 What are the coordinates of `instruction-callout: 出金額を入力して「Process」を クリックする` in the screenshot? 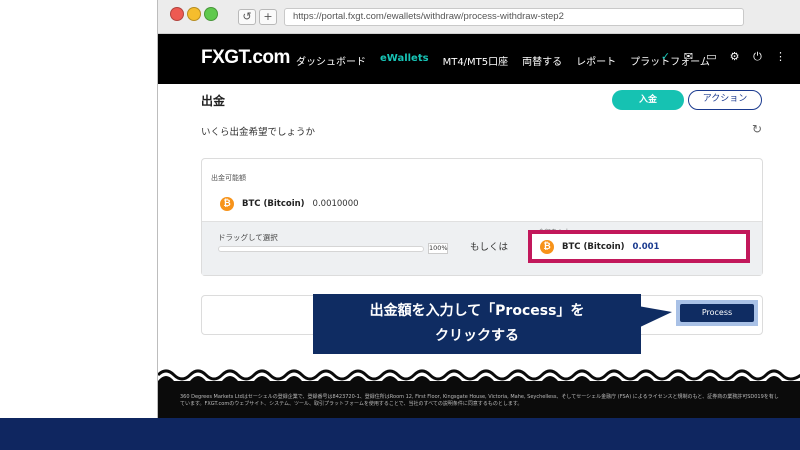 It's located at (477, 324).